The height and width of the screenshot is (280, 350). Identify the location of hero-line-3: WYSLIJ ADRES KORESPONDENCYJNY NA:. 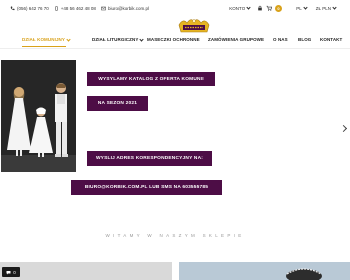
(149, 158).